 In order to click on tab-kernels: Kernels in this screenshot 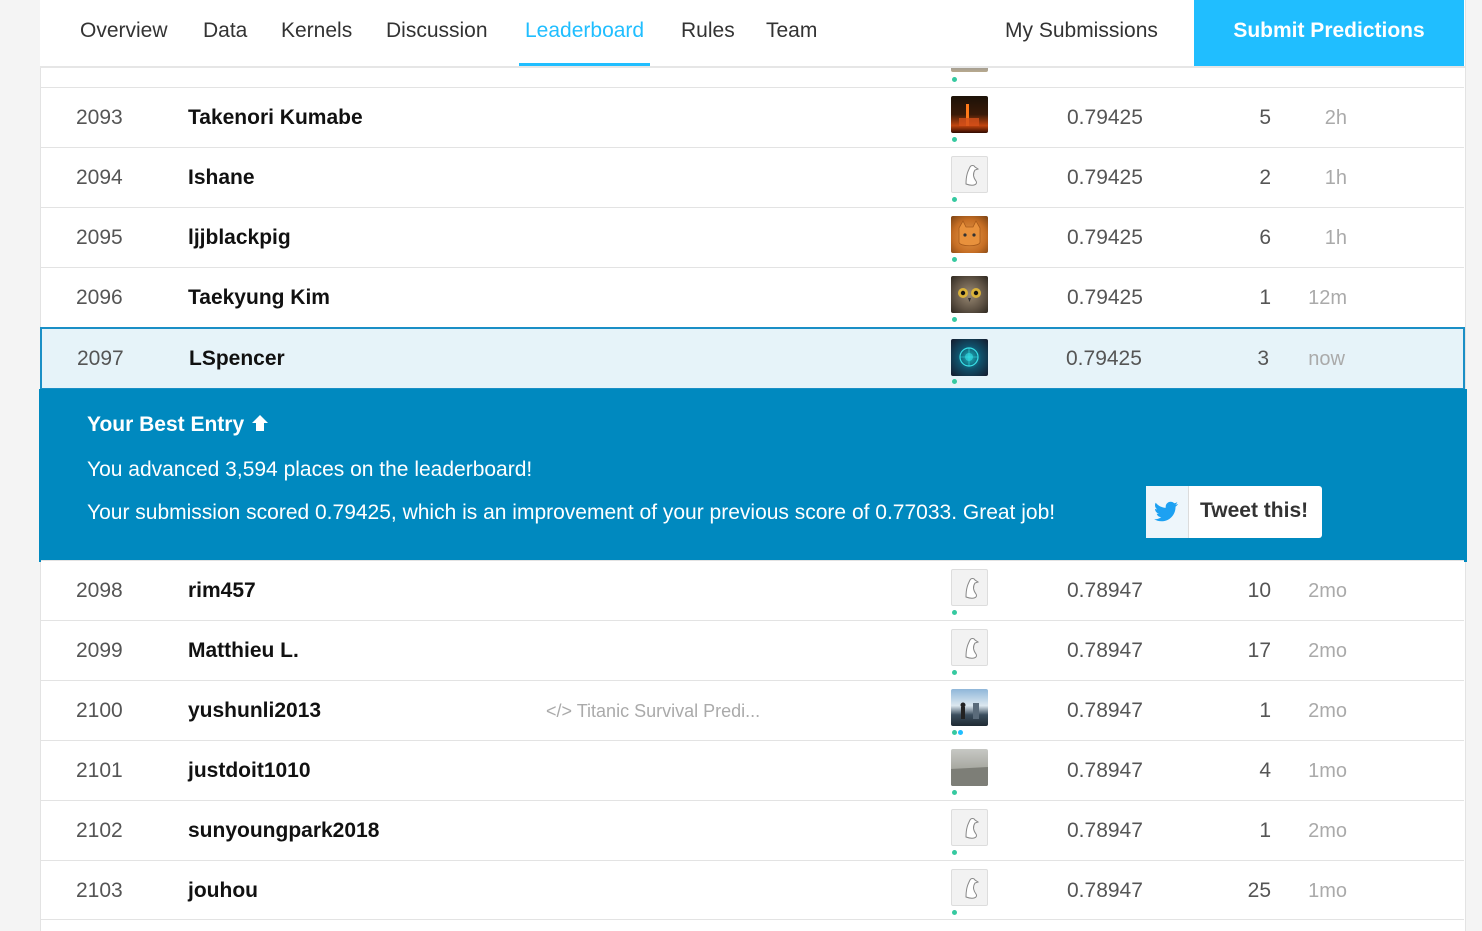, I will do `click(316, 33)`.